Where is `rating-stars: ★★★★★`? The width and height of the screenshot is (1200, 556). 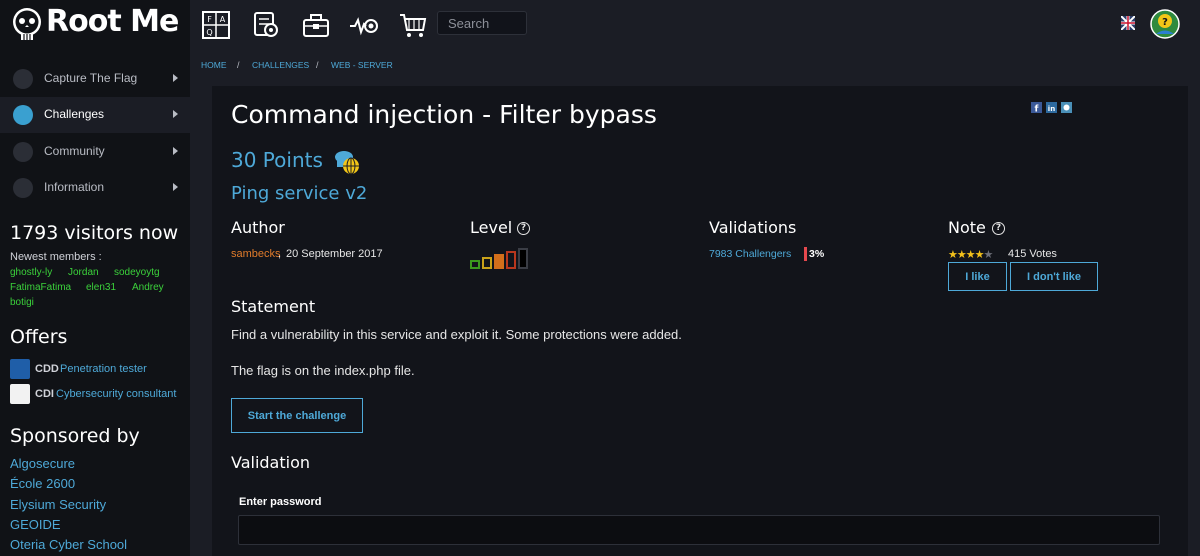 rating-stars: ★★★★★ is located at coordinates (971, 254).